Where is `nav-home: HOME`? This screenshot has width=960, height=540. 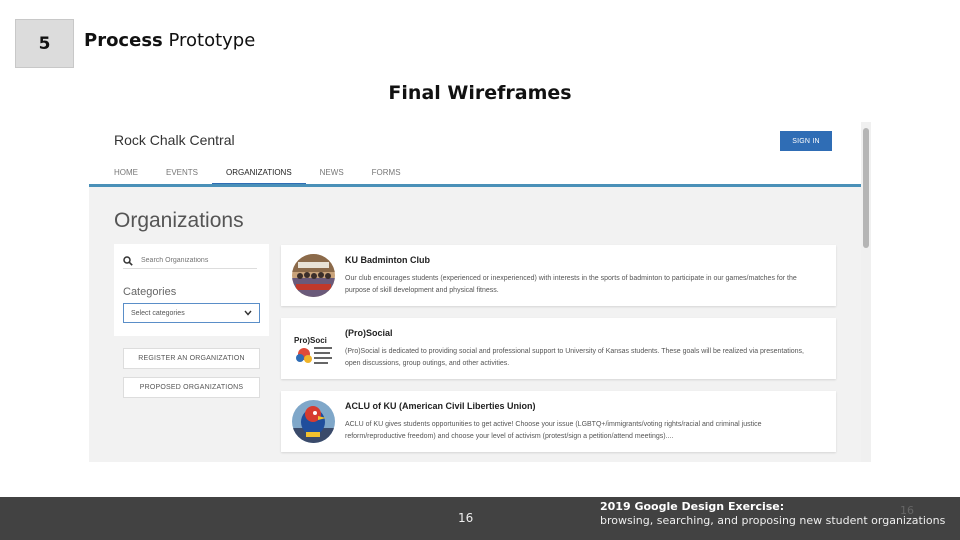 nav-home: HOME is located at coordinates (126, 176).